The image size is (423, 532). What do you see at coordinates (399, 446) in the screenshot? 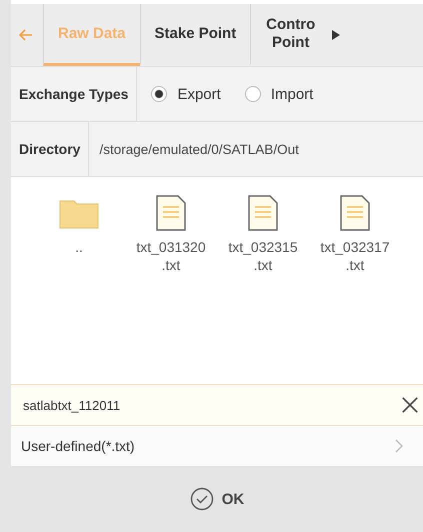
I see `chevron-right-icon` at bounding box center [399, 446].